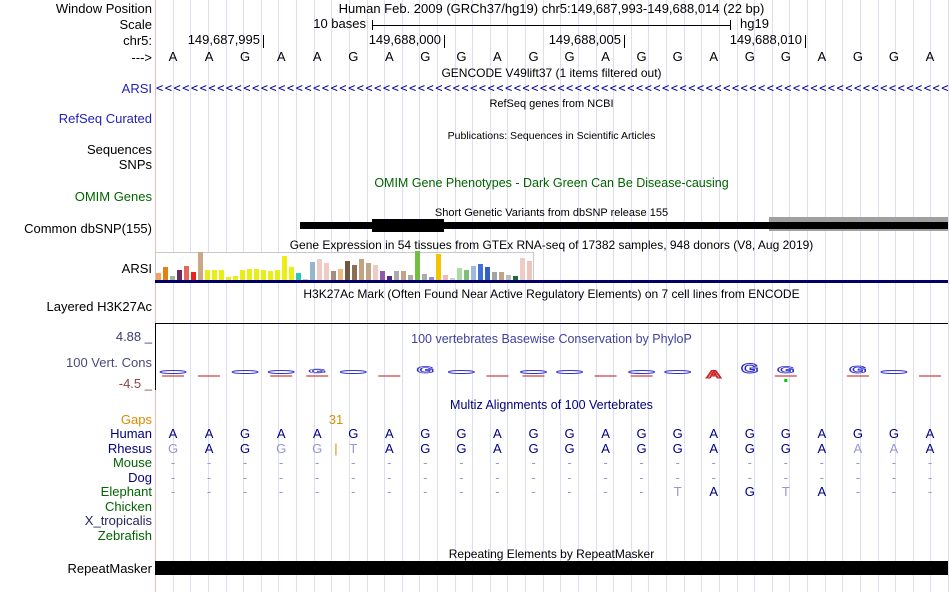 This screenshot has width=950, height=592. I want to click on svg-text: A, so click(713, 374).